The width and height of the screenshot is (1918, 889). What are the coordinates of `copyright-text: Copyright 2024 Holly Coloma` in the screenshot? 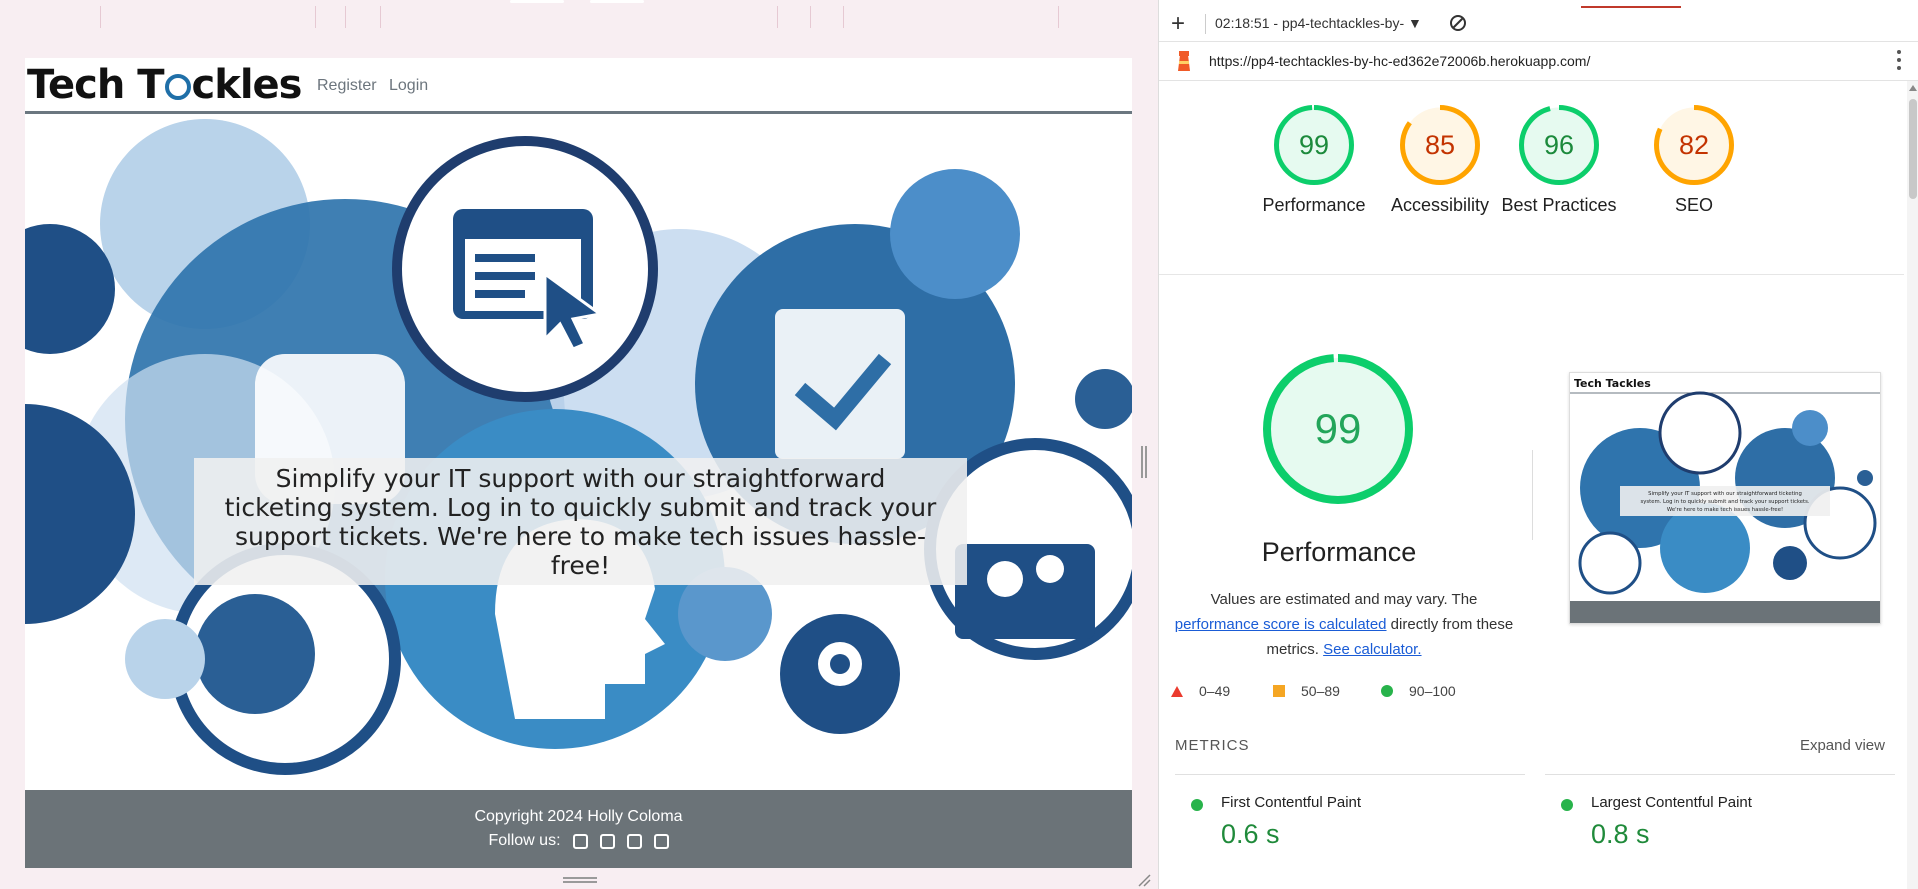 It's located at (578, 816).